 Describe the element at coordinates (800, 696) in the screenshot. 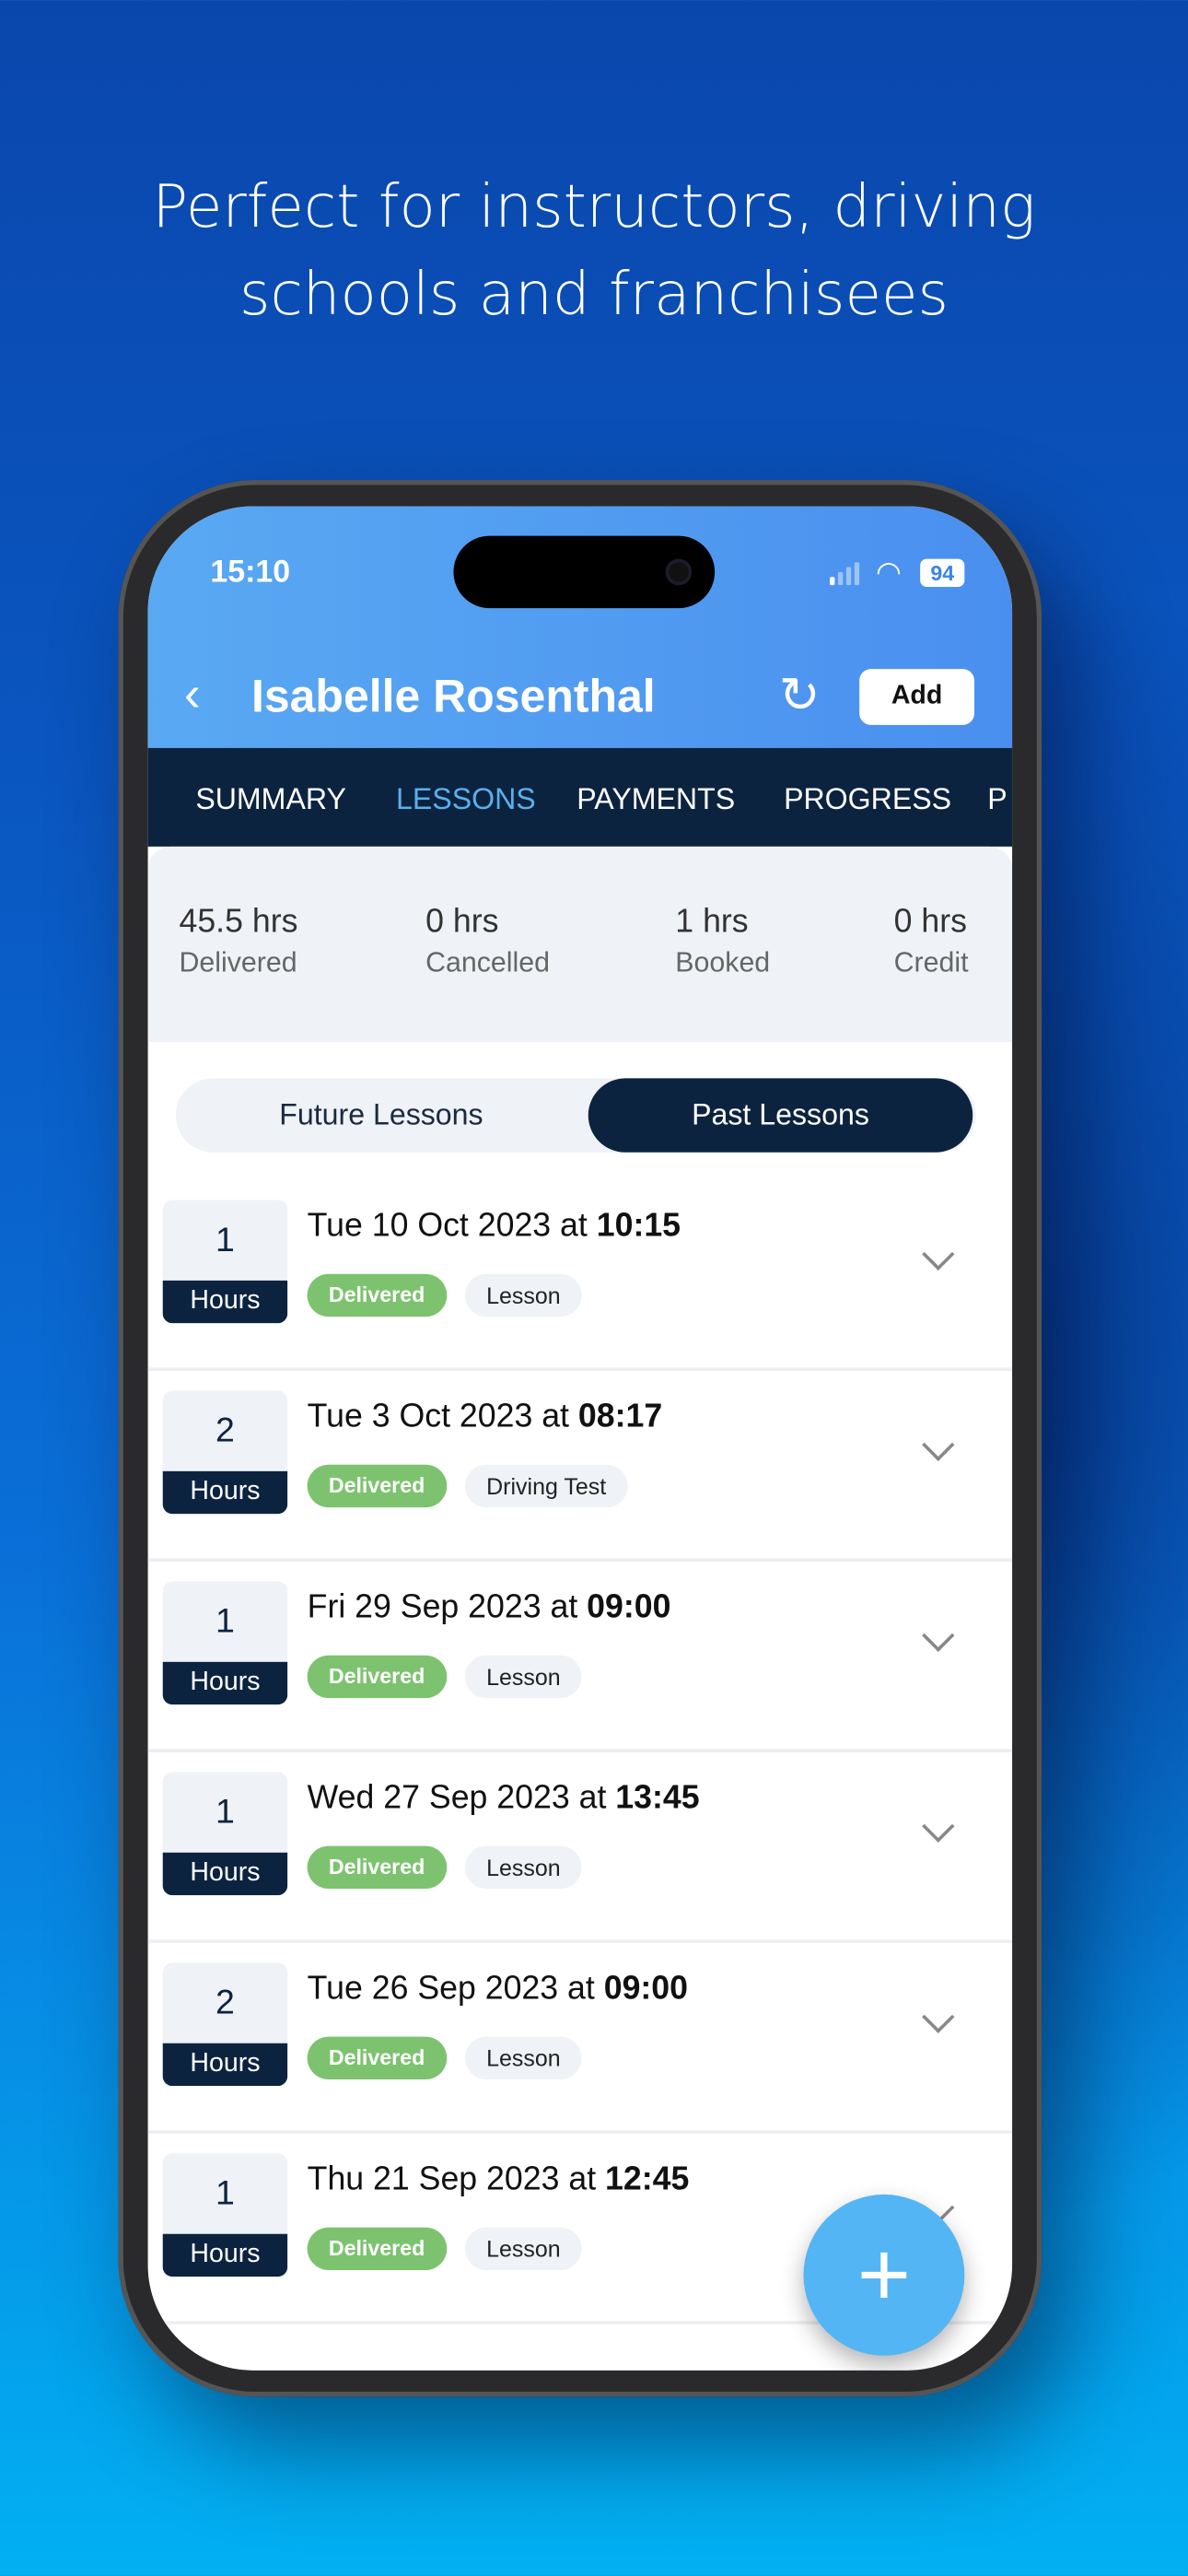

I see `refresh-icon: ↻` at that location.